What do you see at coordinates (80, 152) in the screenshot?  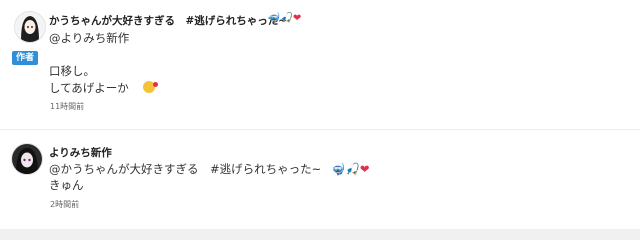 I see `comment-author-name: よりみち新作` at bounding box center [80, 152].